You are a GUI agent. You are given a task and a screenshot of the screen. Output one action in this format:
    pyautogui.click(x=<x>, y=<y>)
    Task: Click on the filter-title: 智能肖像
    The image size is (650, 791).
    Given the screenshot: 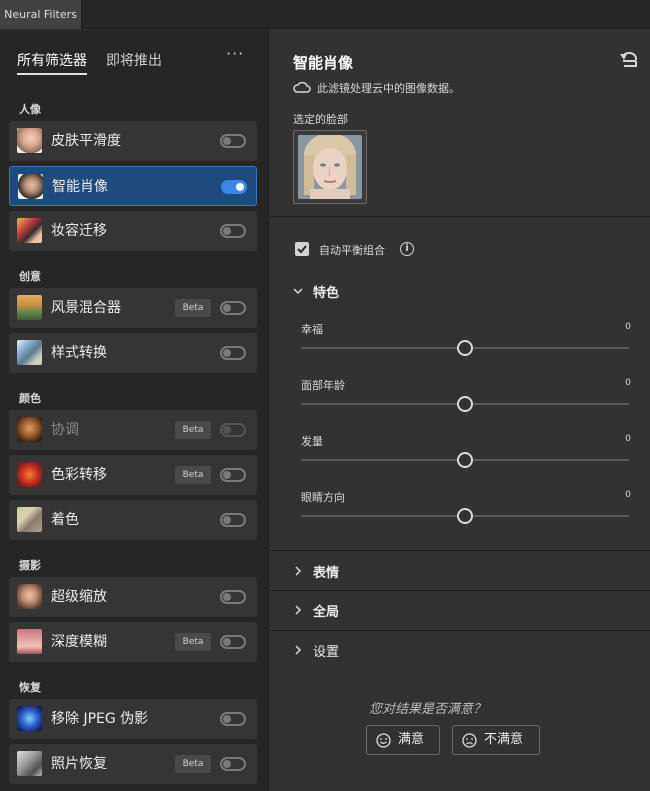 What is the action you would take?
    pyautogui.click(x=323, y=63)
    